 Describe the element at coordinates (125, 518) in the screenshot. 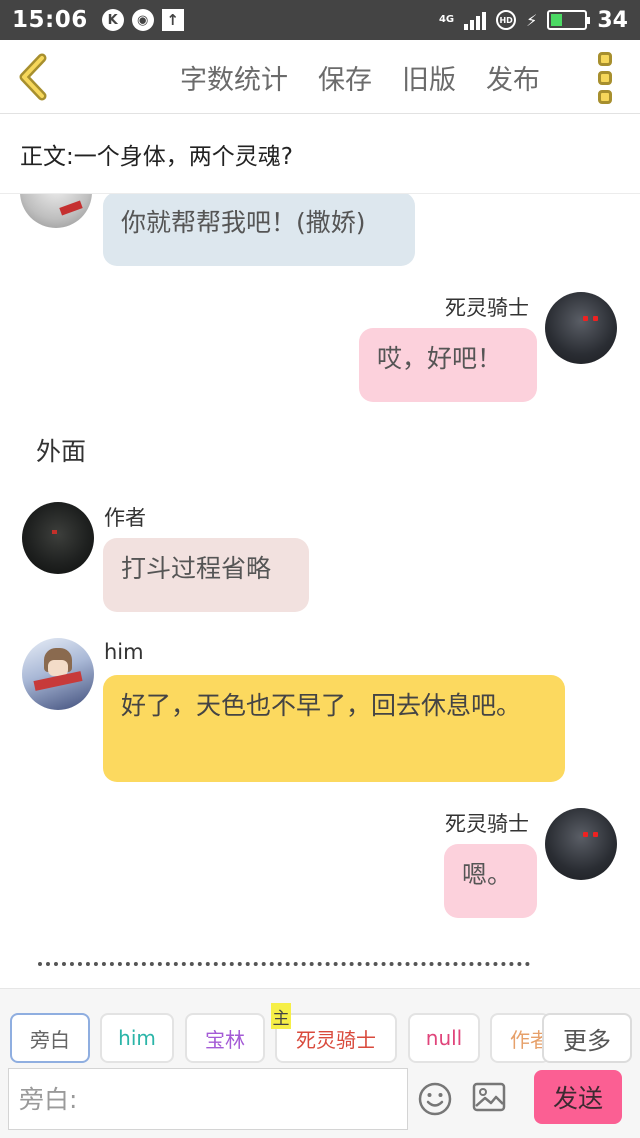

I see `speaker-name: 作者` at that location.